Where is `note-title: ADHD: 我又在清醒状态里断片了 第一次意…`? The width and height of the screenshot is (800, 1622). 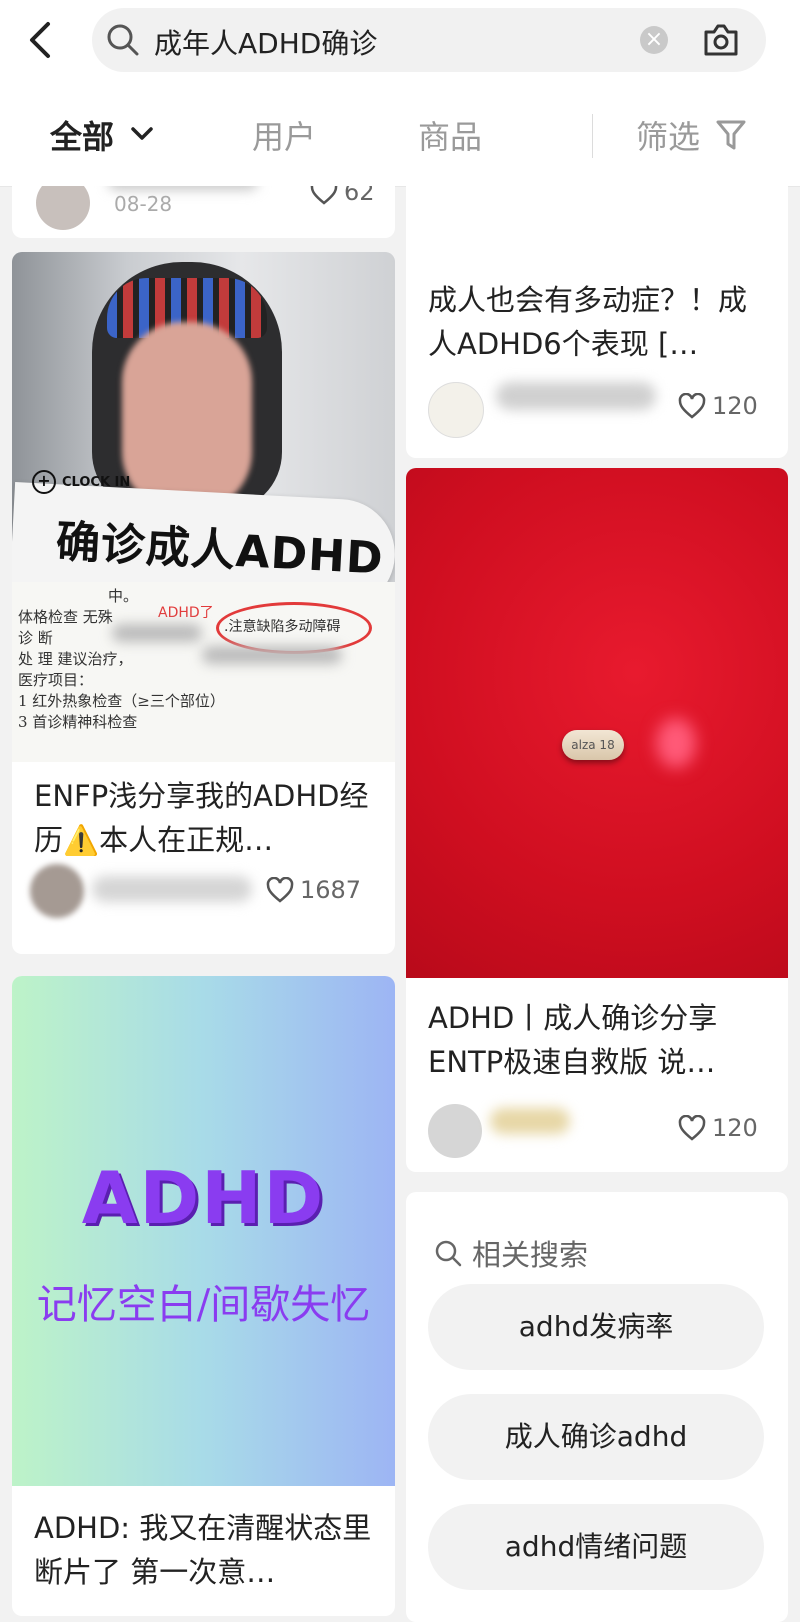 note-title: ADHD: 我又在清醒状态里断片了 第一次意… is located at coordinates (204, 1550).